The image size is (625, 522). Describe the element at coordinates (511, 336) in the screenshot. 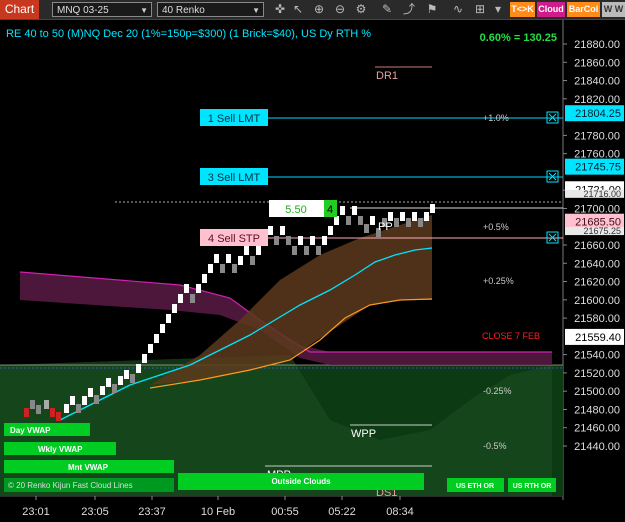

I see `close-label: CLOSE 7 FEB` at that location.